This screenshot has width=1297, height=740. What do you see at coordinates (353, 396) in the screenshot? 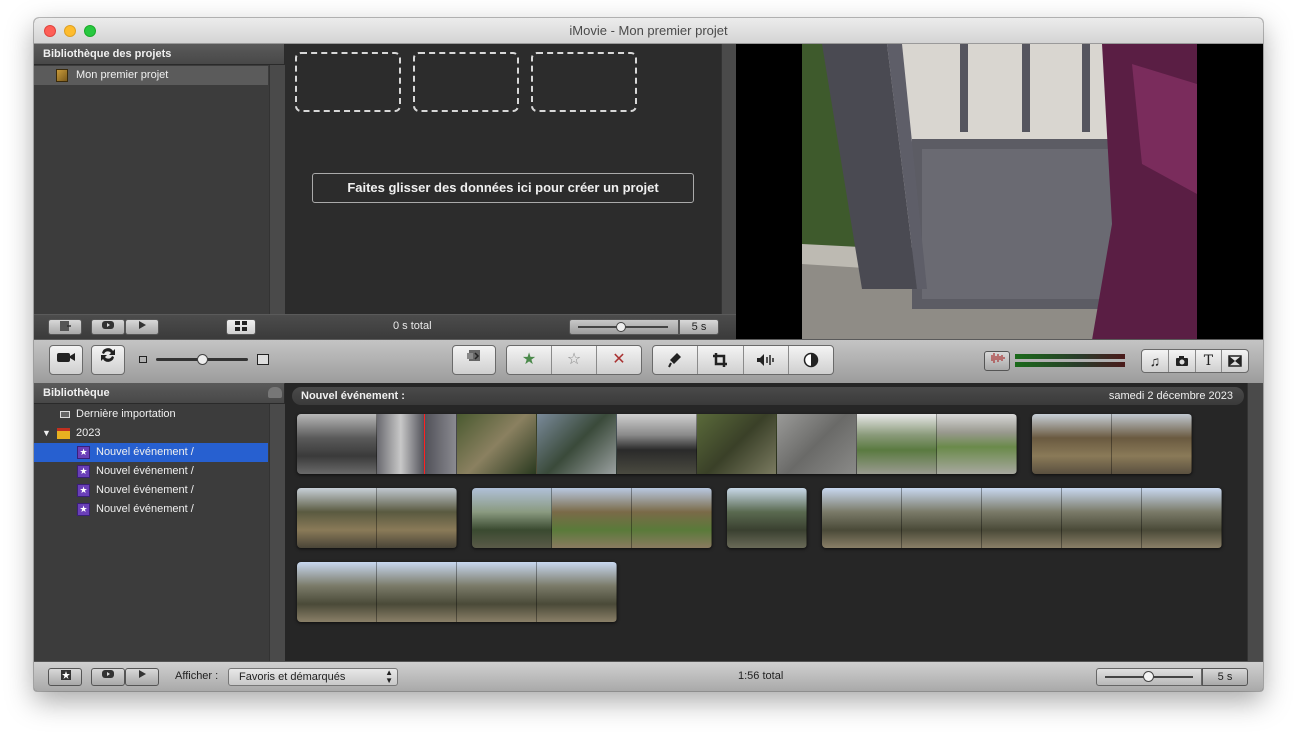
I see `event-title: Nouvel événement :` at bounding box center [353, 396].